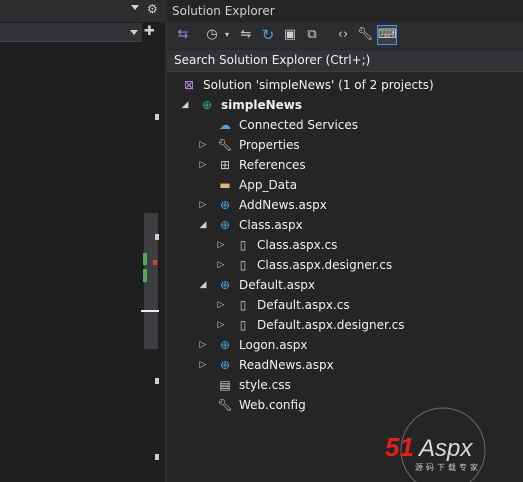 The width and height of the screenshot is (523, 482). What do you see at coordinates (299, 125) in the screenshot?
I see `tree-item-label: Connected Services` at bounding box center [299, 125].